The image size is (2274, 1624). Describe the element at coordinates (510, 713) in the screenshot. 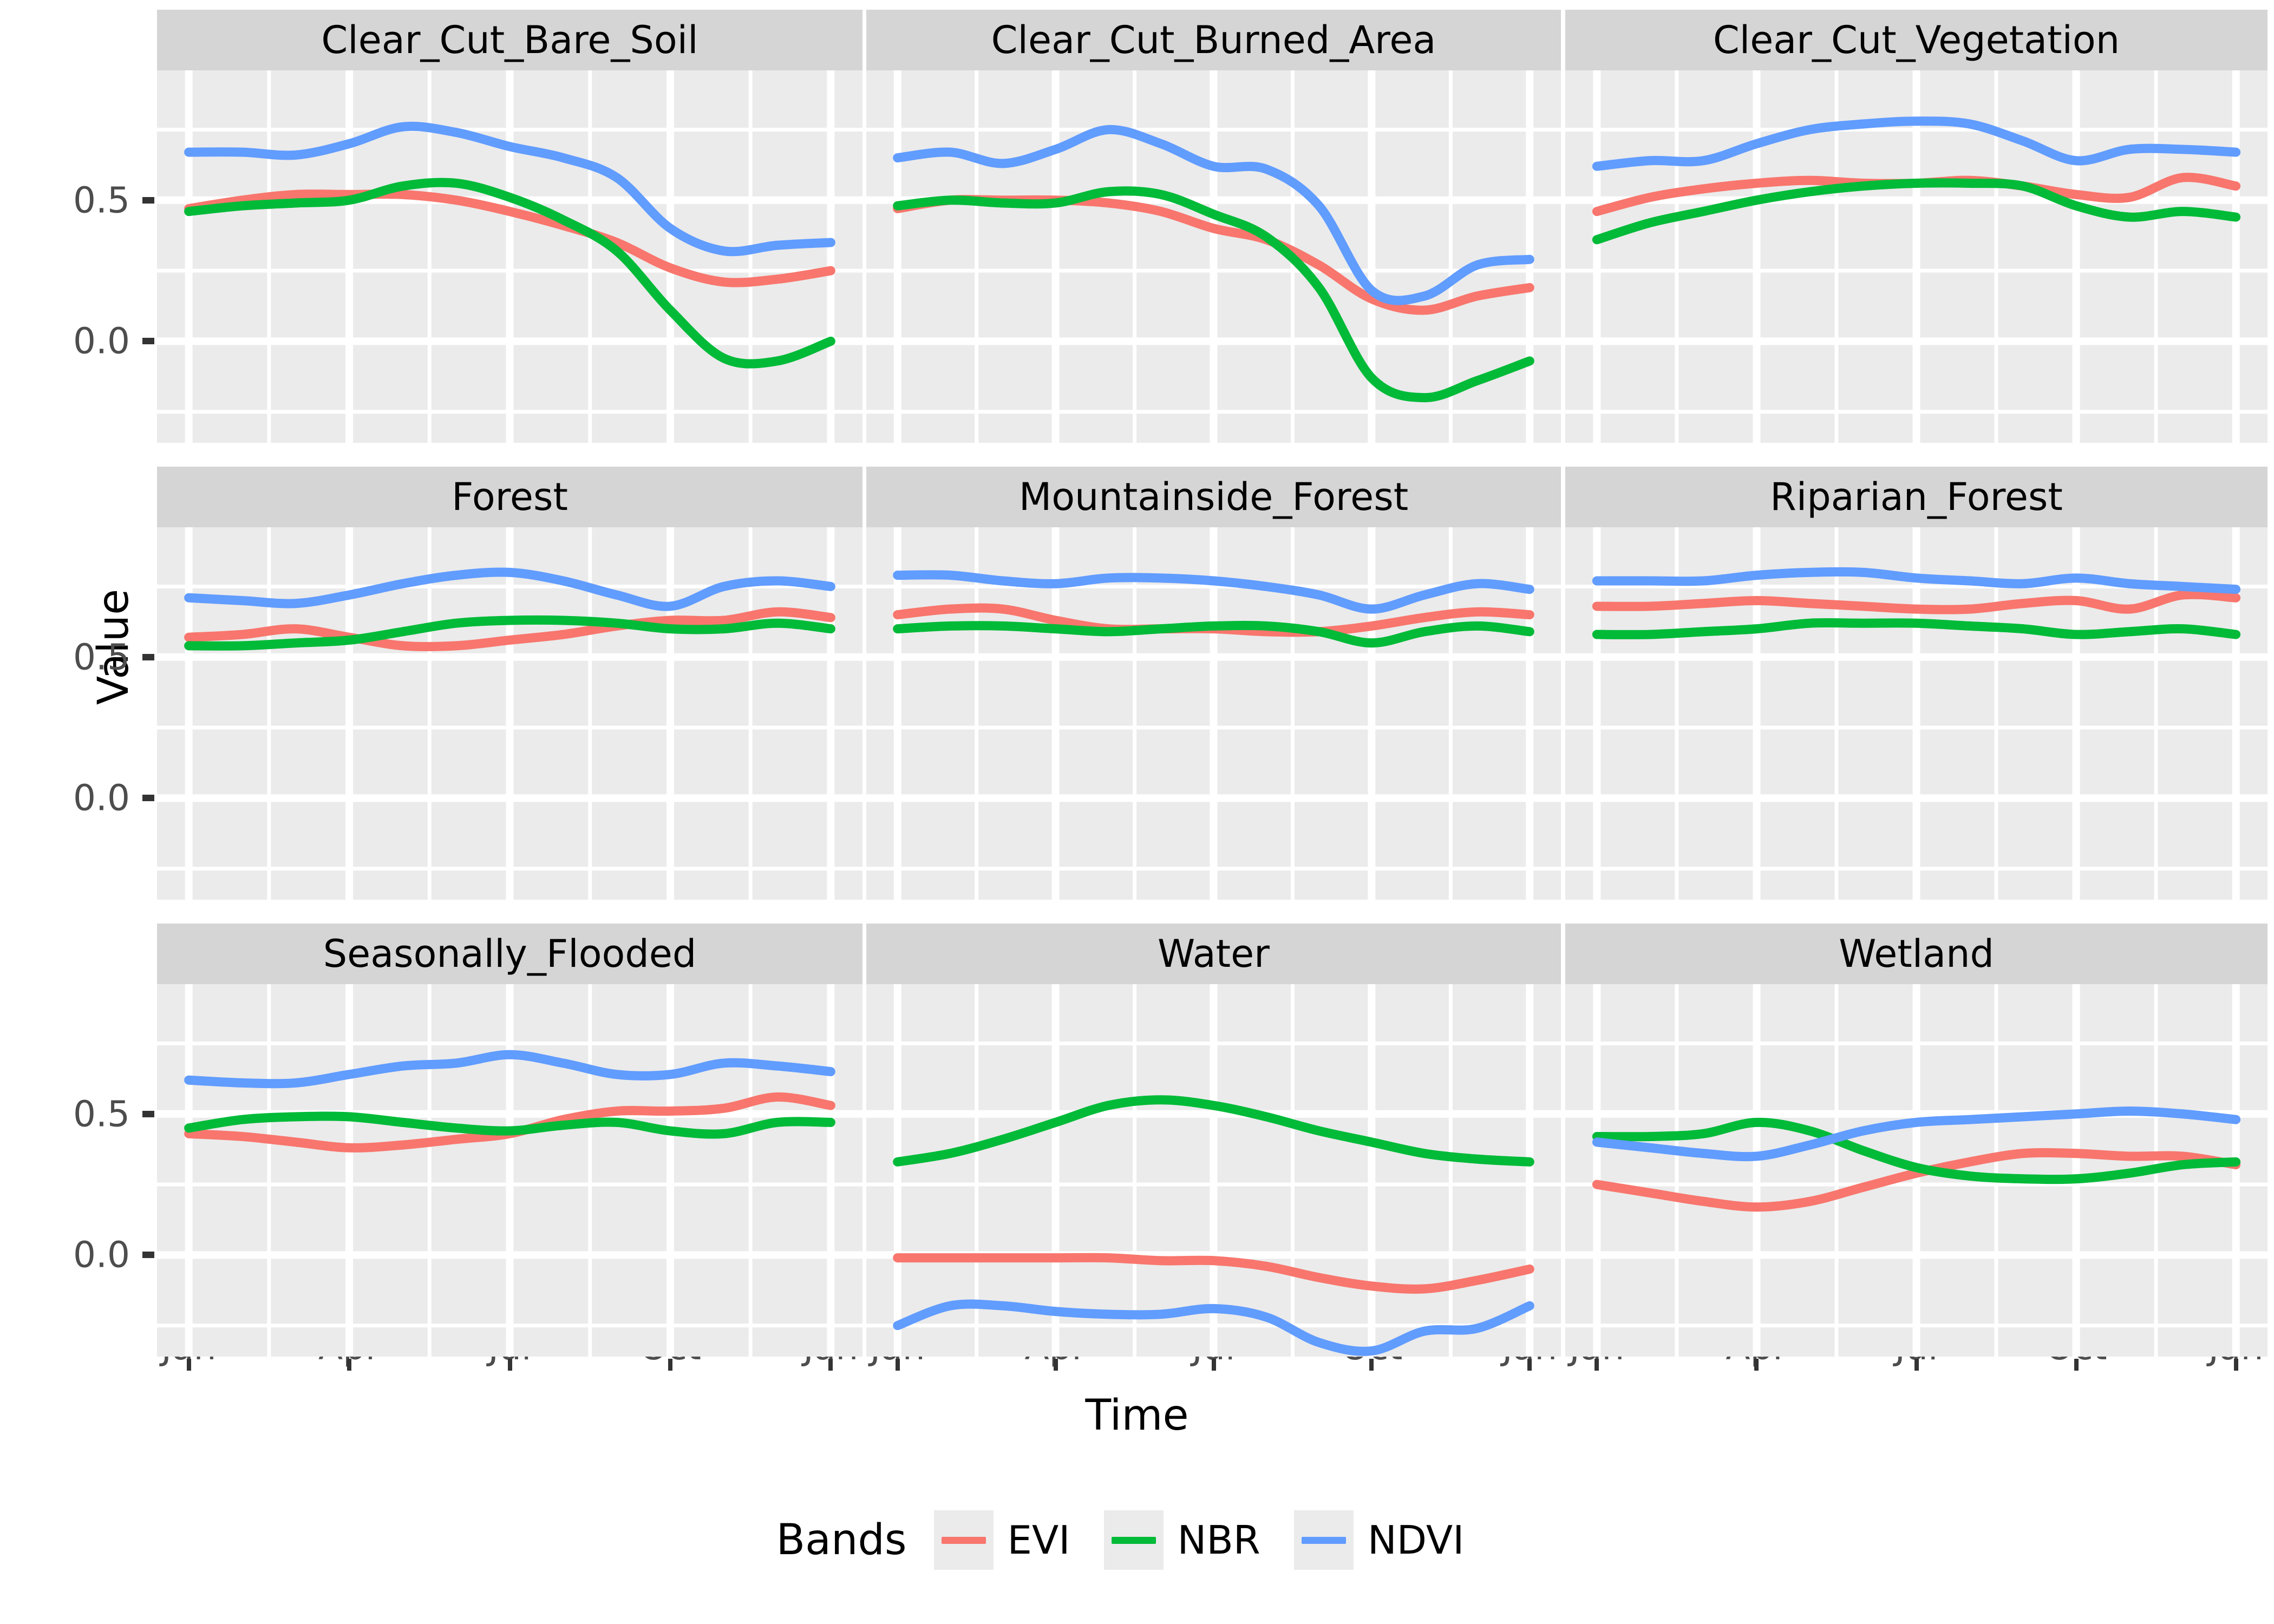

I see `facet-panel-forest` at that location.